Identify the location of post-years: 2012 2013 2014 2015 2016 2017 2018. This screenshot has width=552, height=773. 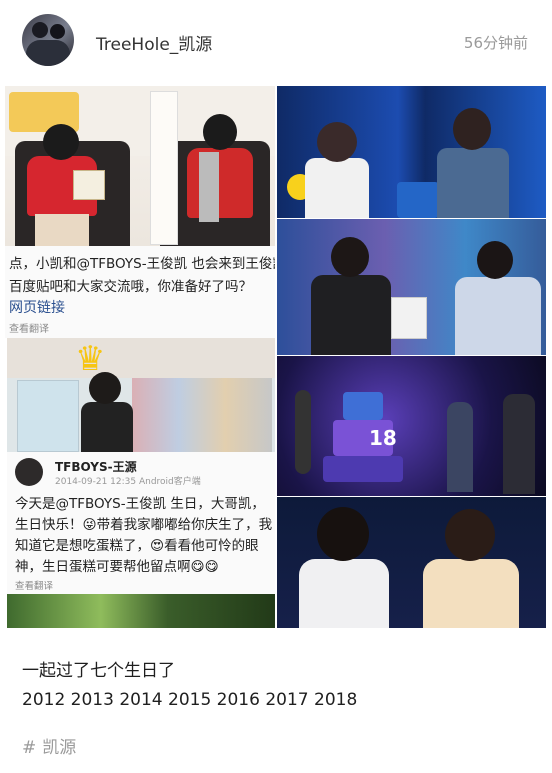
(190, 700).